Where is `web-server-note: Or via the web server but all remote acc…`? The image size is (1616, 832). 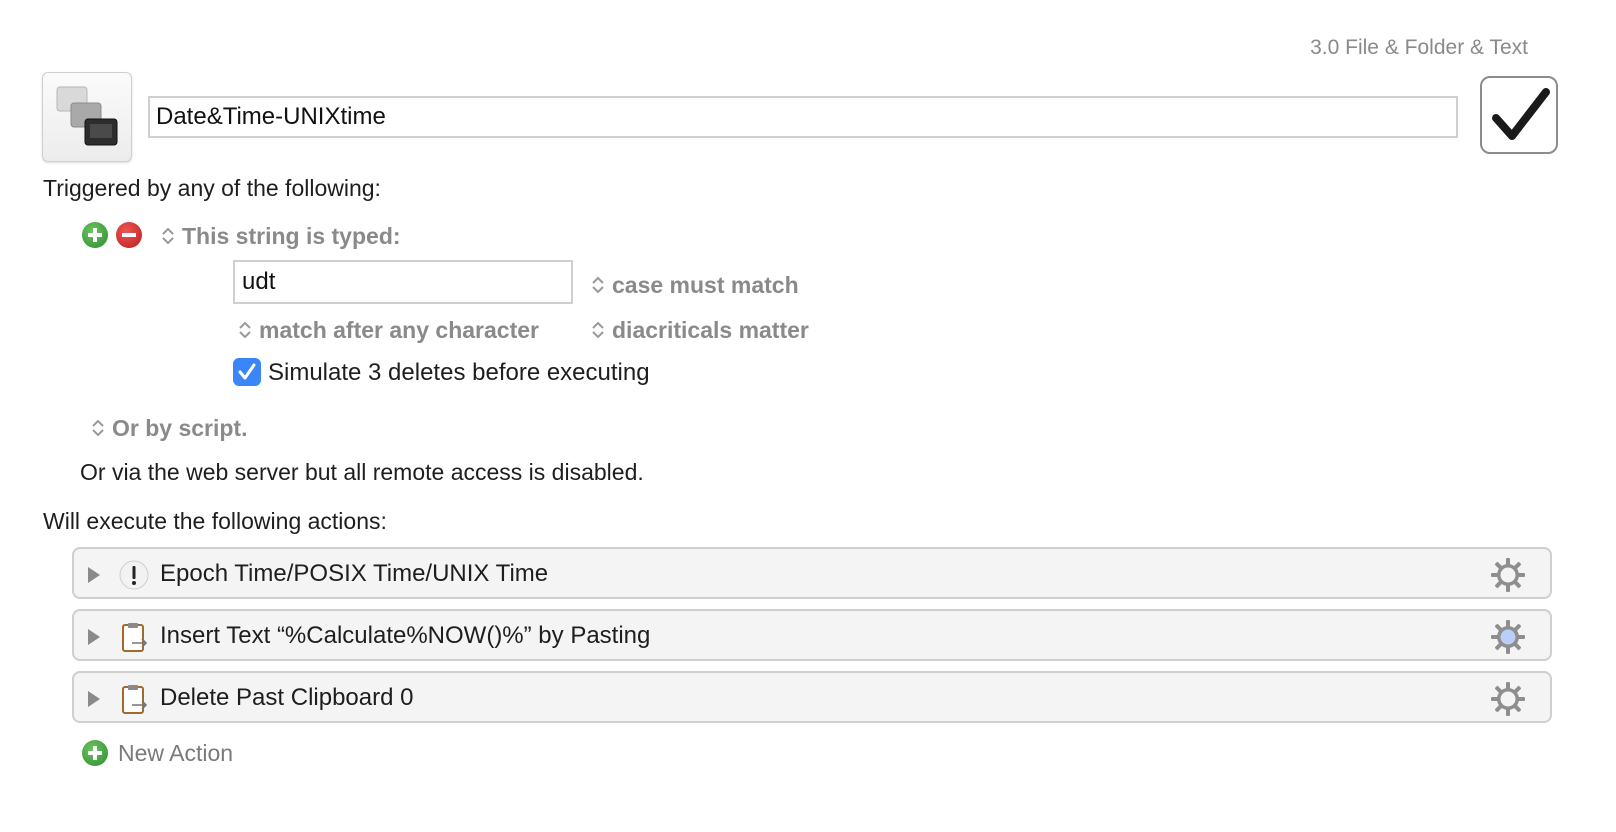
web-server-note: Or via the web server but all remote acc… is located at coordinates (362, 472).